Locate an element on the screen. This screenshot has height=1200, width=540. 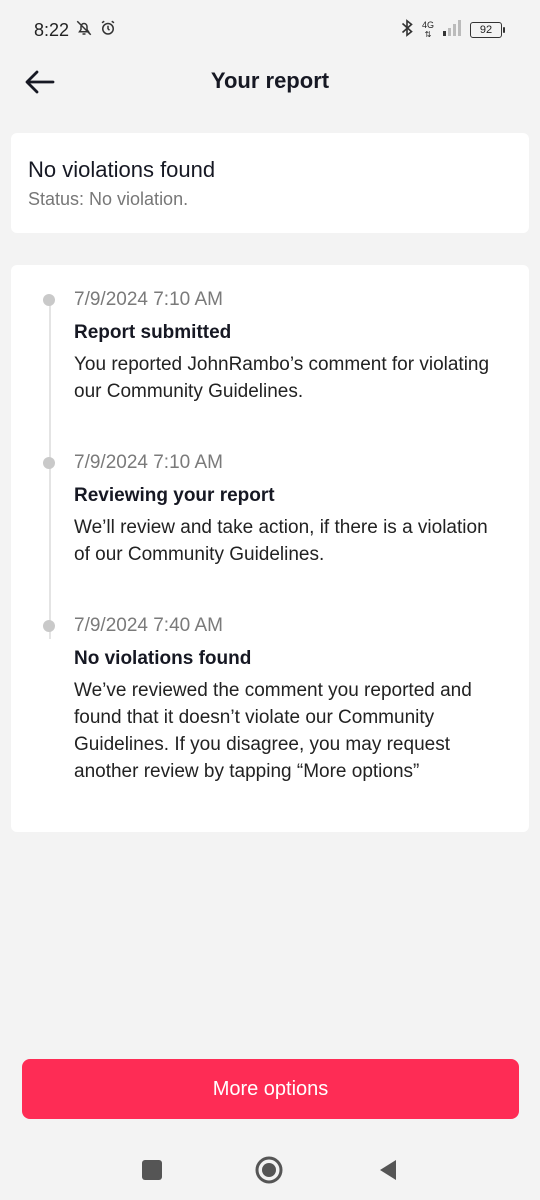
status-card: No violations found Status is located at coordinates (270, 183).